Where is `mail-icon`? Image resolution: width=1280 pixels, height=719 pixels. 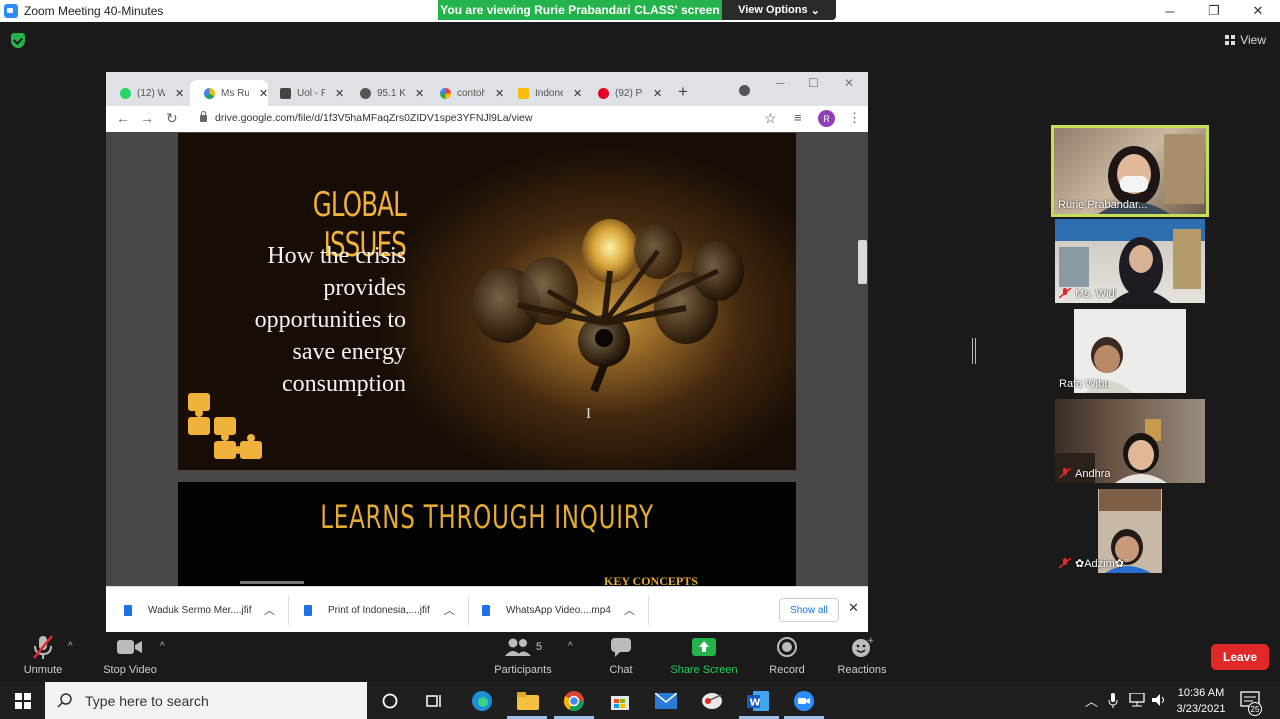
mail-icon is located at coordinates (666, 701).